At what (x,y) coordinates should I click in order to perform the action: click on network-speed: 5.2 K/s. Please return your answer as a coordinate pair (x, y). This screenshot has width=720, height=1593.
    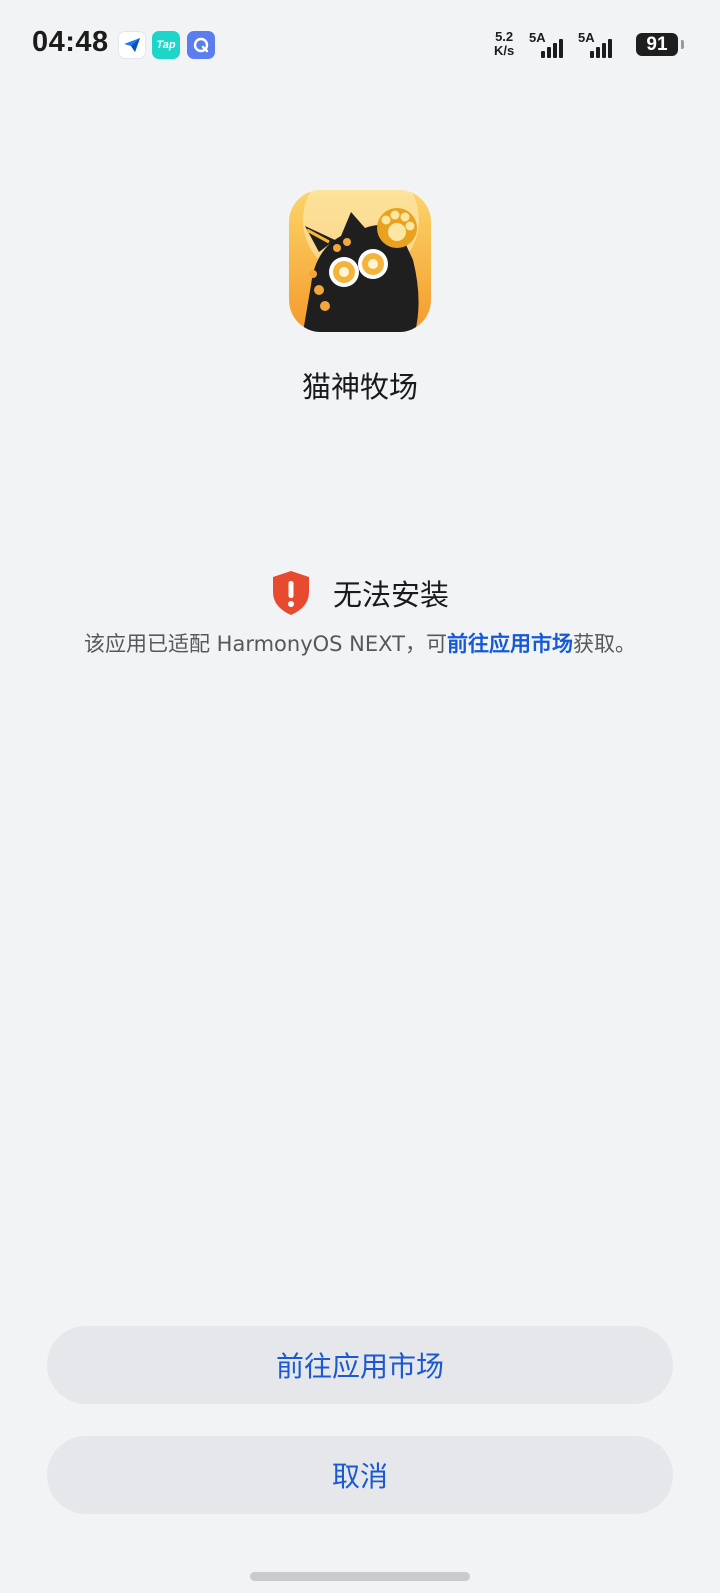
    Looking at the image, I should click on (504, 44).